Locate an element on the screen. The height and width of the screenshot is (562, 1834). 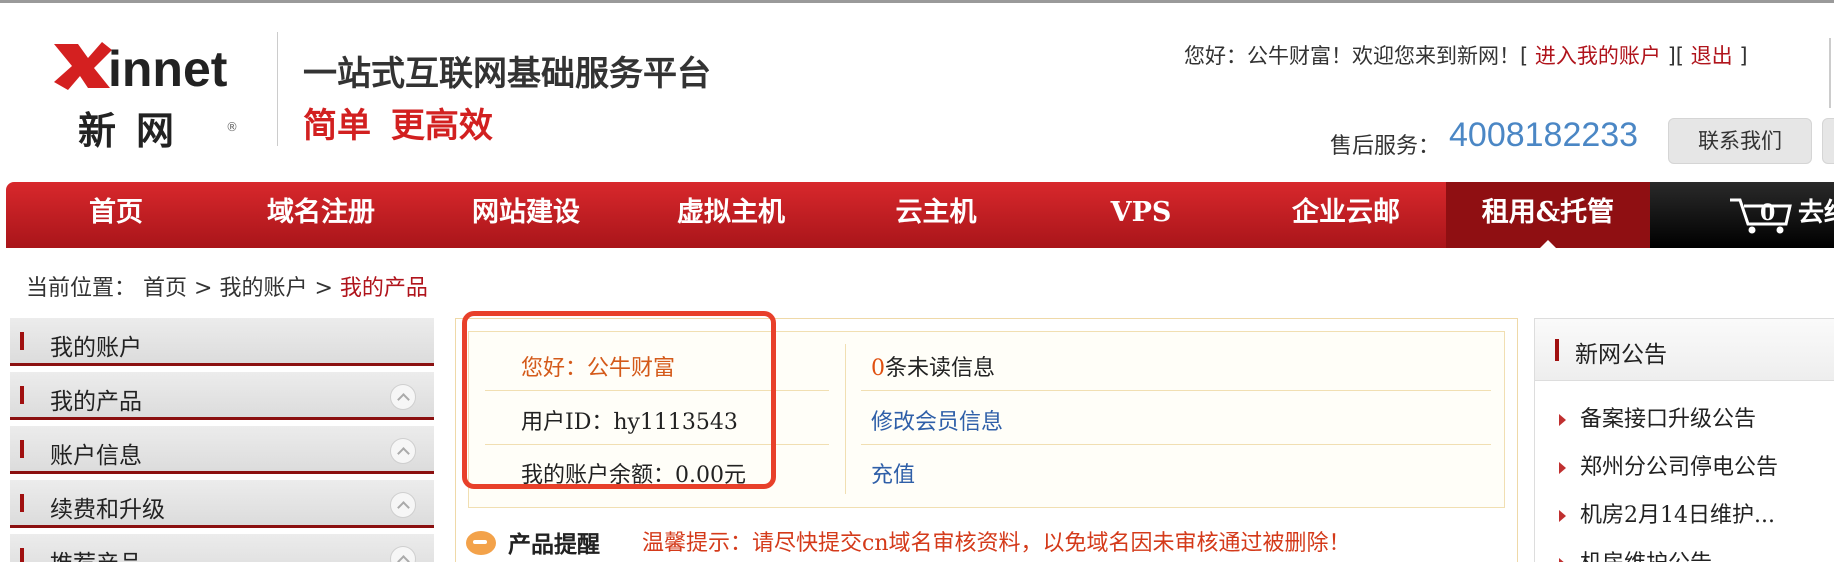
sidebar-item-recommended: 推荐产品 is located at coordinates (222, 548).